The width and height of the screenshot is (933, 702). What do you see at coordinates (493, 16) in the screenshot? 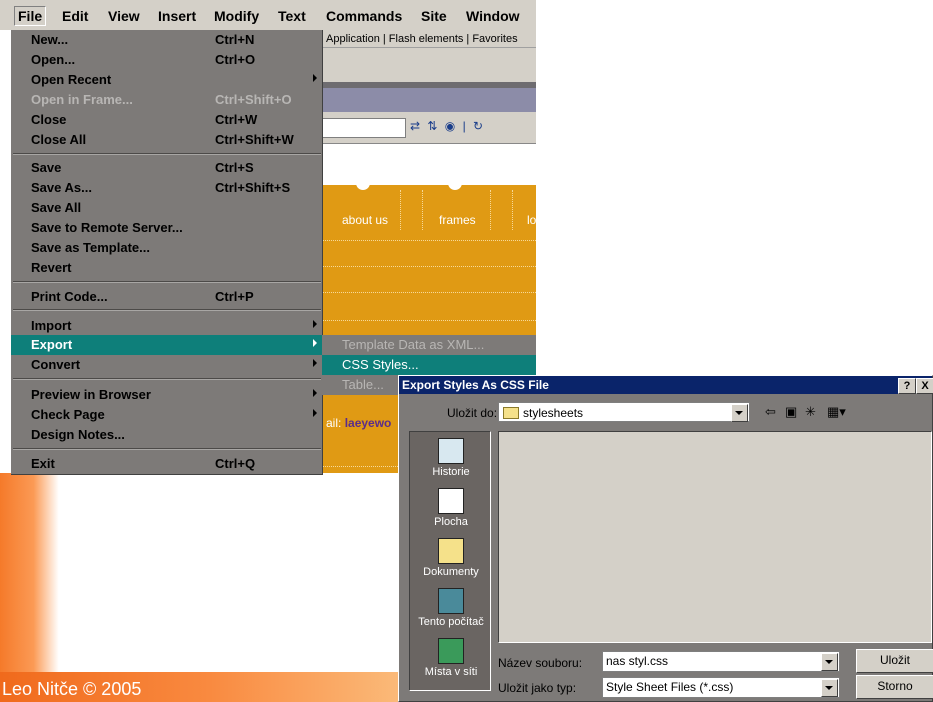
I see `menu-window: Window` at bounding box center [493, 16].